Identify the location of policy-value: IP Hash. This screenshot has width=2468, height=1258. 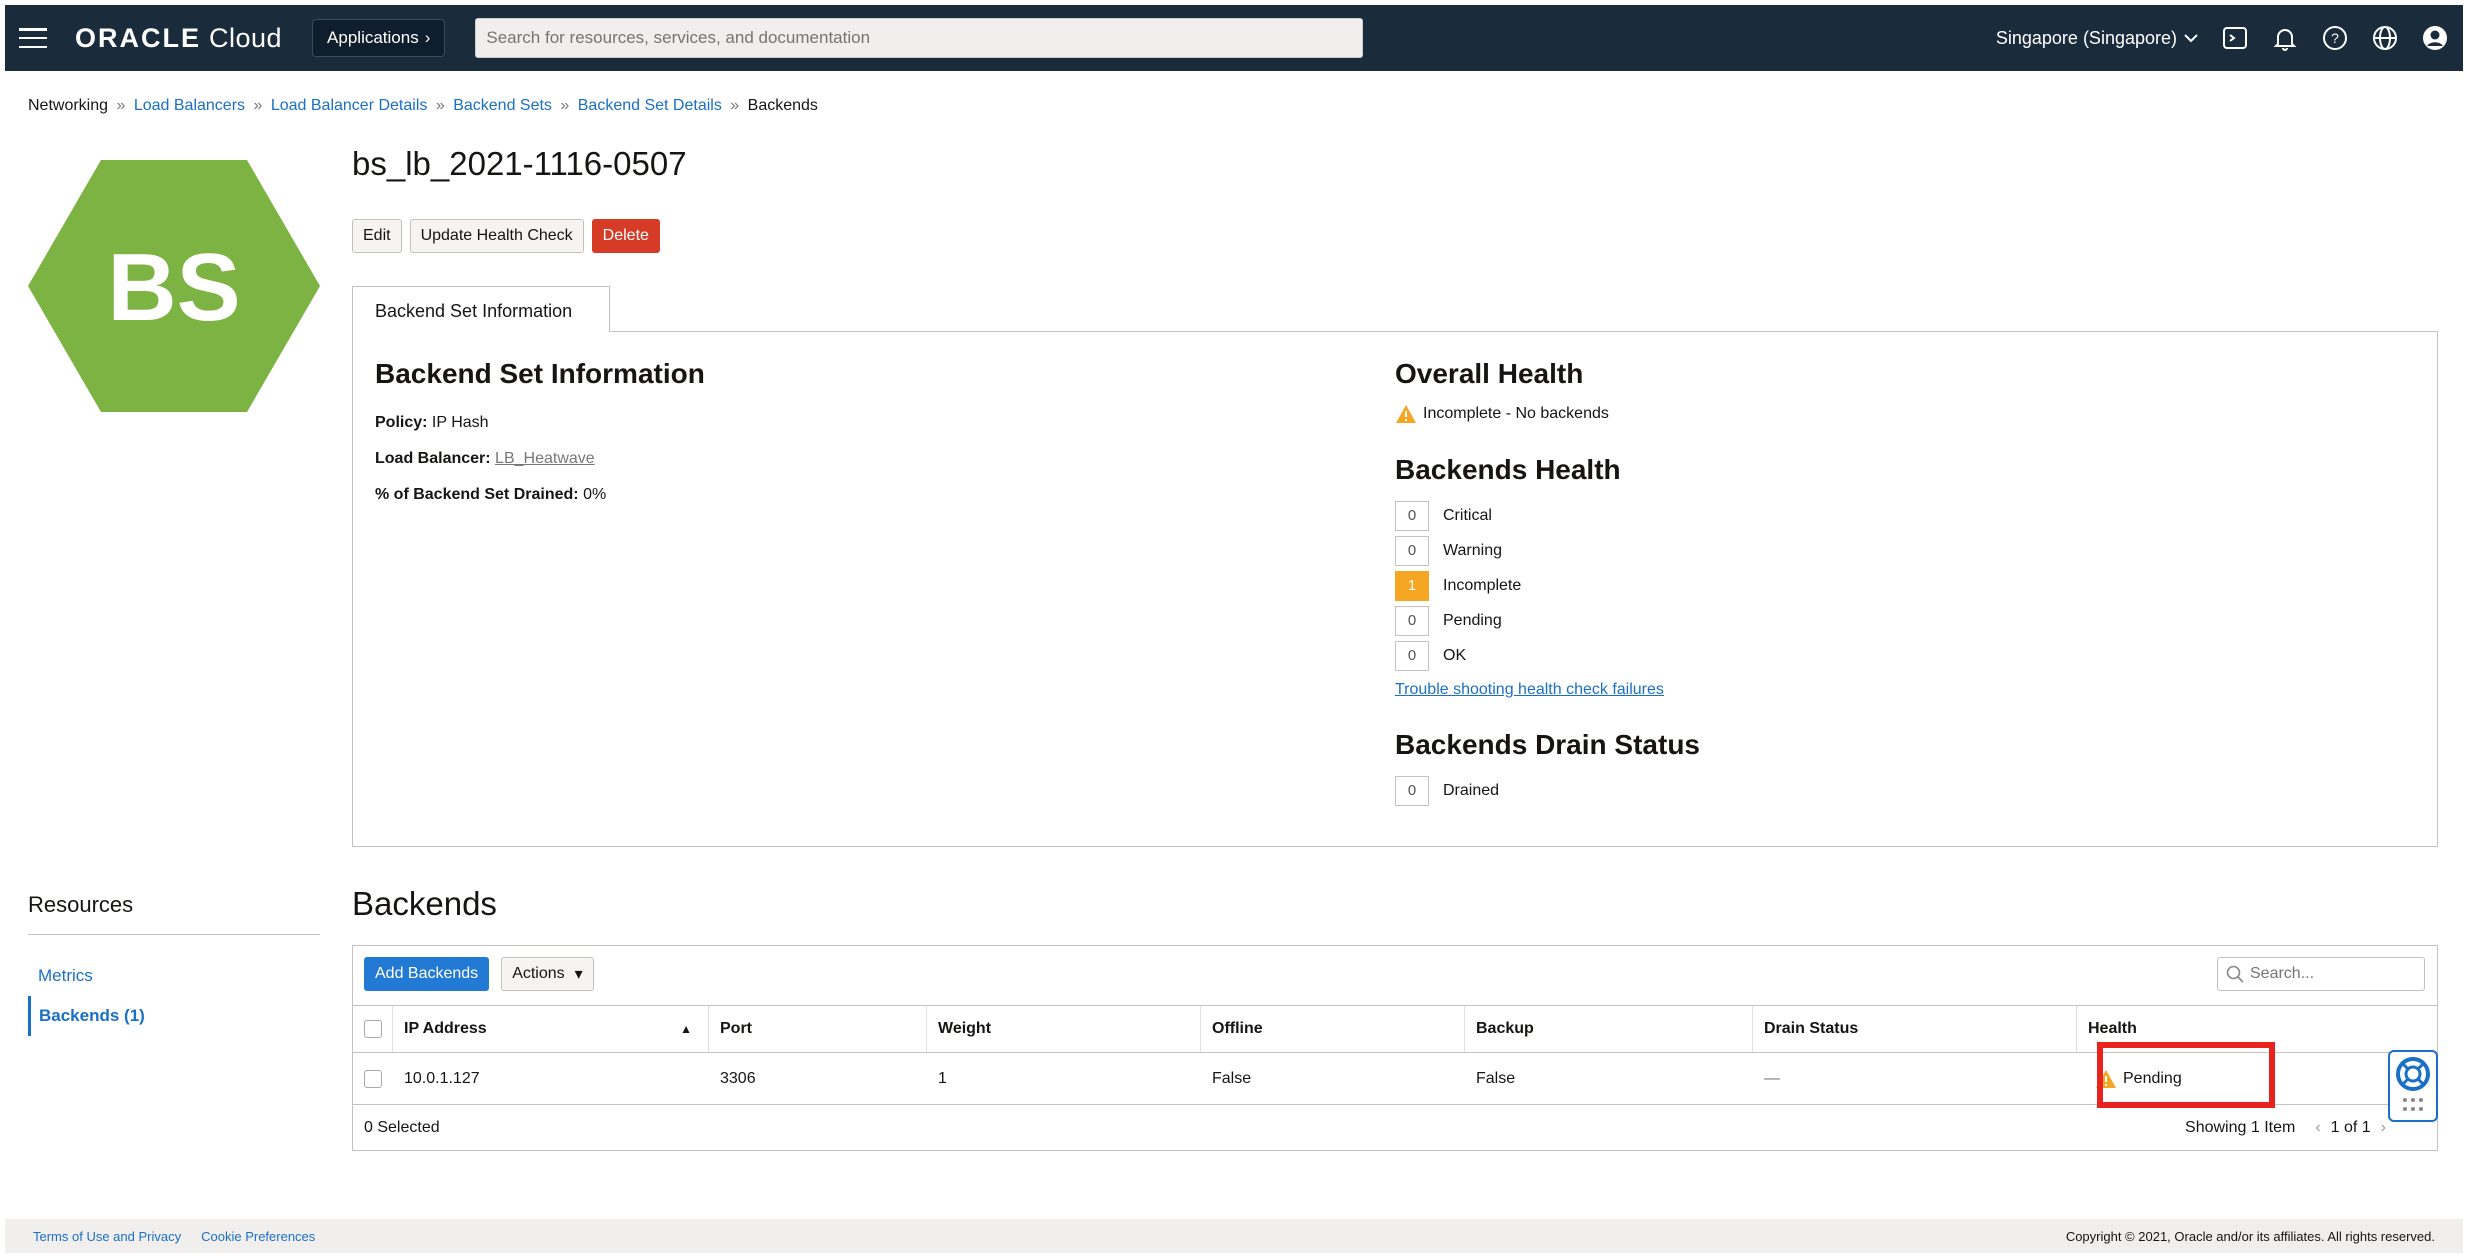
(460, 422).